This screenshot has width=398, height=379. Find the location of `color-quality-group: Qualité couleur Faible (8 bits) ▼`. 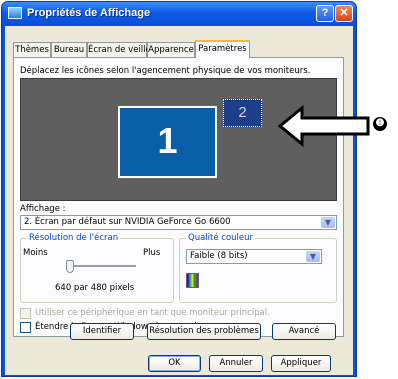

color-quality-group: Qualité couleur Faible (8 bits) ▼ is located at coordinates (258, 268).